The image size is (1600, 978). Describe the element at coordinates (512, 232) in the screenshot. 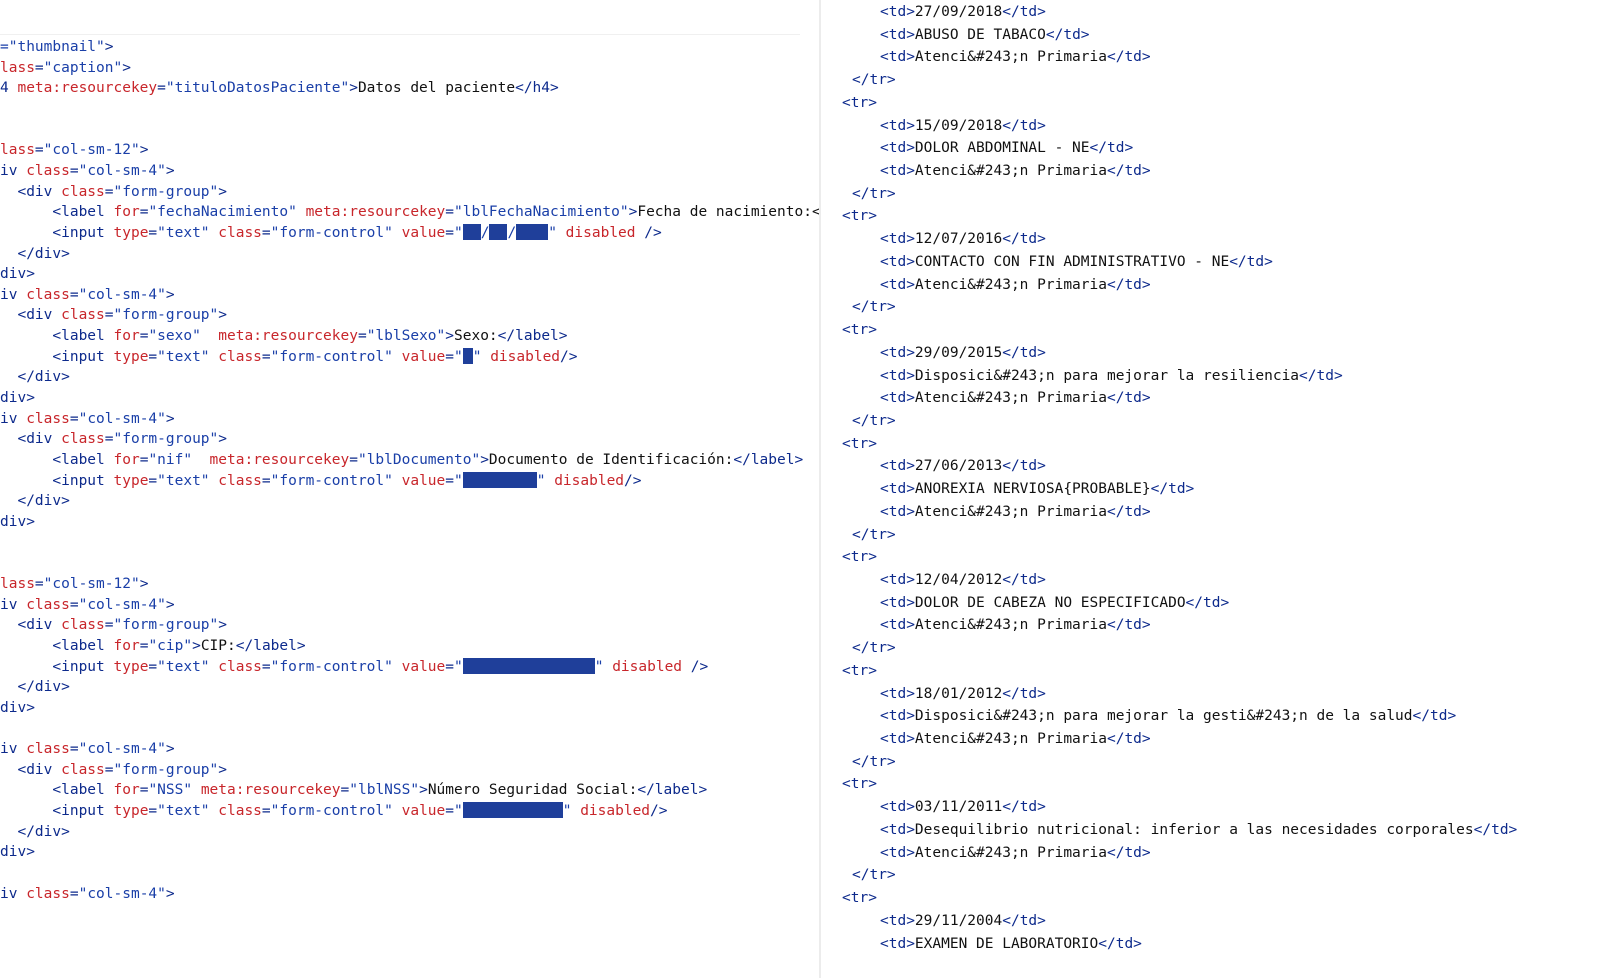

I see `code-token: /` at that location.